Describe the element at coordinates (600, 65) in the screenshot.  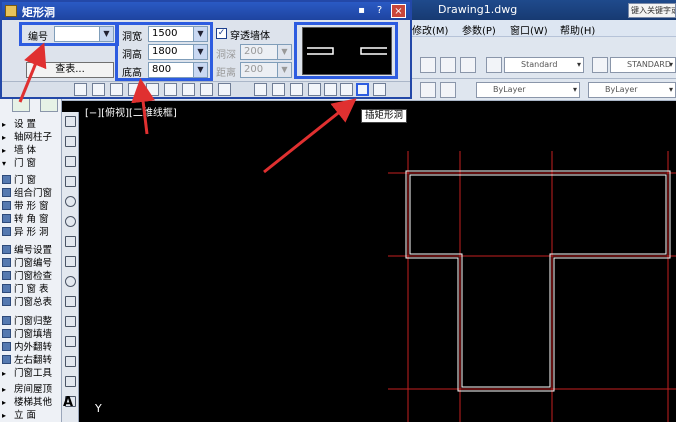
I see `dim-style-icon` at that location.